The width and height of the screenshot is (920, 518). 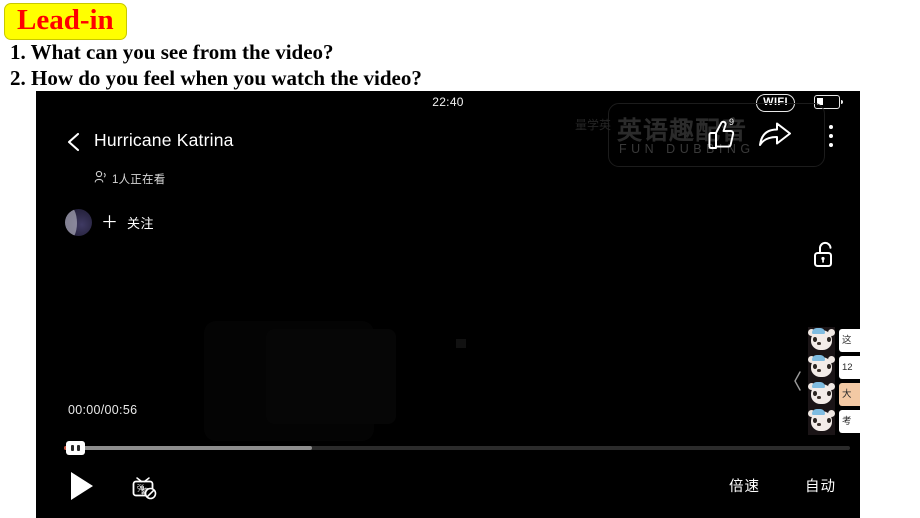 I want to click on more-vertical-icon, so click(x=831, y=137).